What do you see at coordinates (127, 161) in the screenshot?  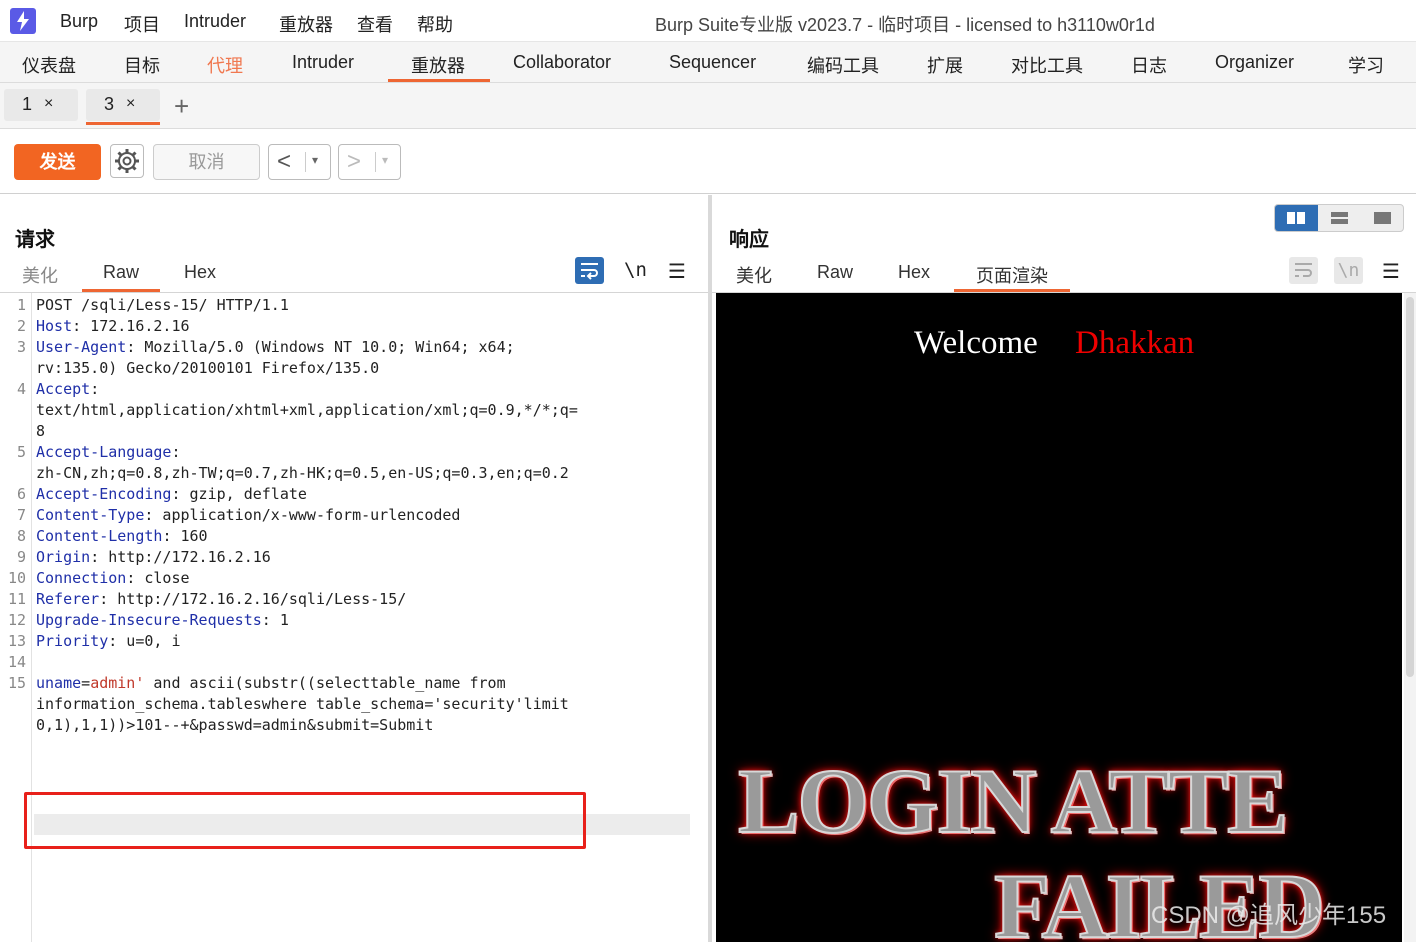 I see `settings-button` at bounding box center [127, 161].